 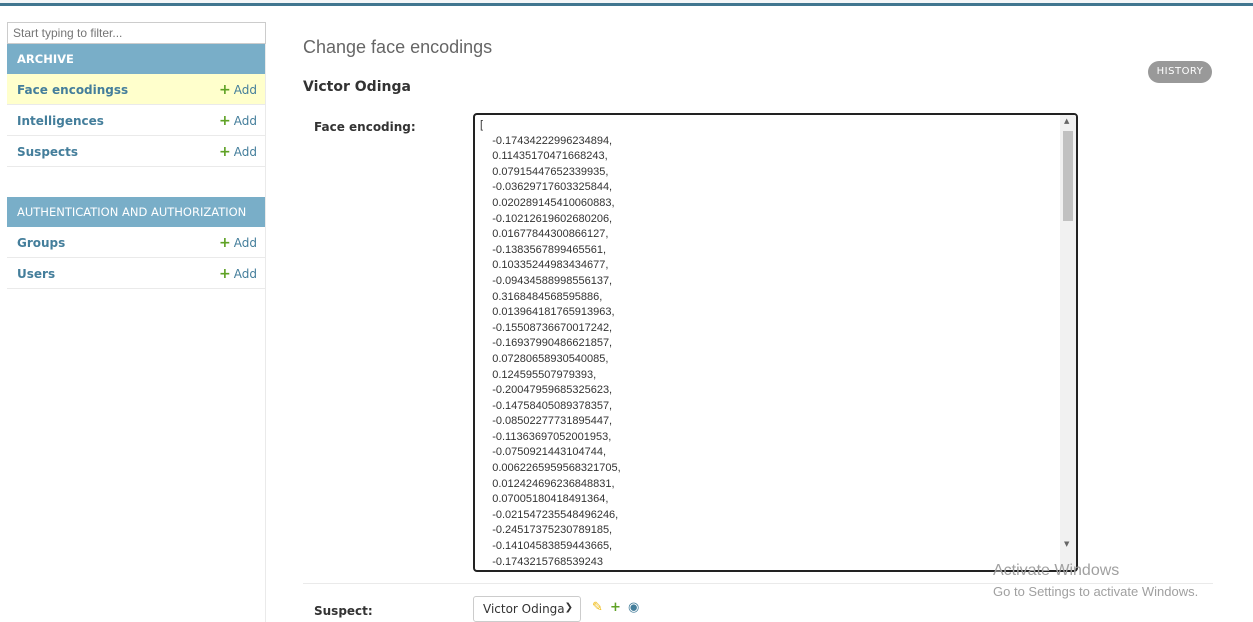 I want to click on page-title: Change face encodings, so click(x=398, y=47).